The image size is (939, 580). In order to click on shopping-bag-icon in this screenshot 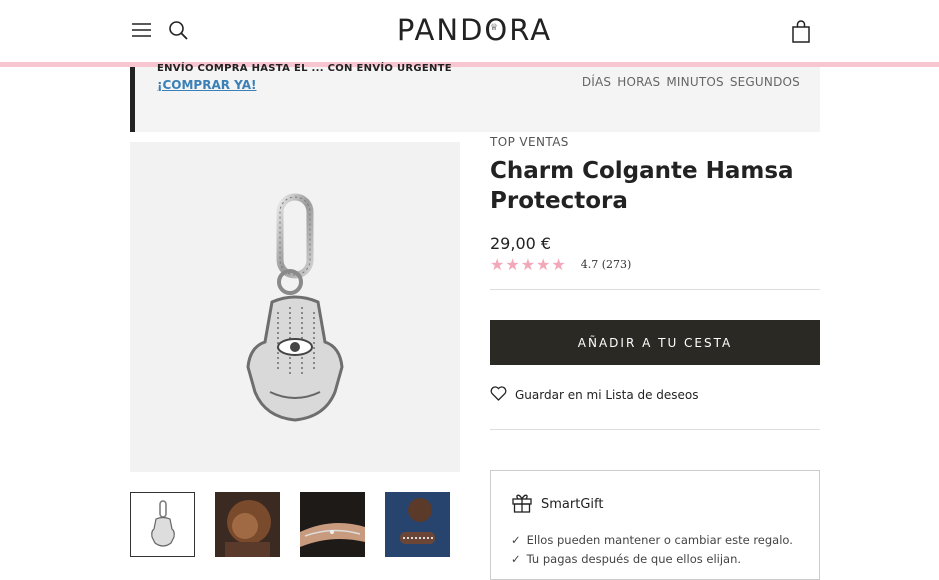, I will do `click(801, 31)`.